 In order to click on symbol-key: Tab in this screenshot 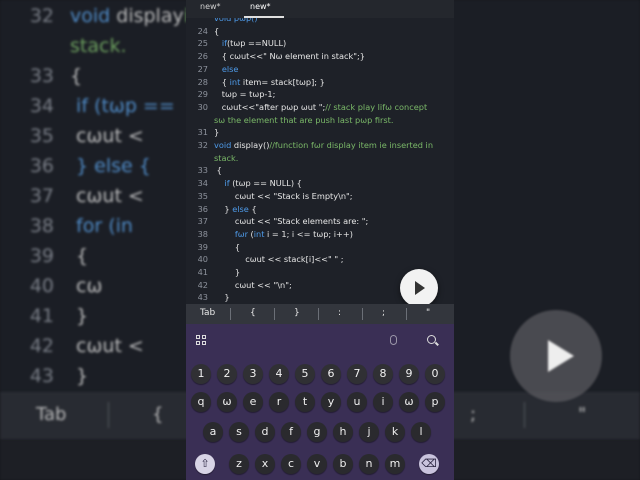, I will do `click(207, 313)`.